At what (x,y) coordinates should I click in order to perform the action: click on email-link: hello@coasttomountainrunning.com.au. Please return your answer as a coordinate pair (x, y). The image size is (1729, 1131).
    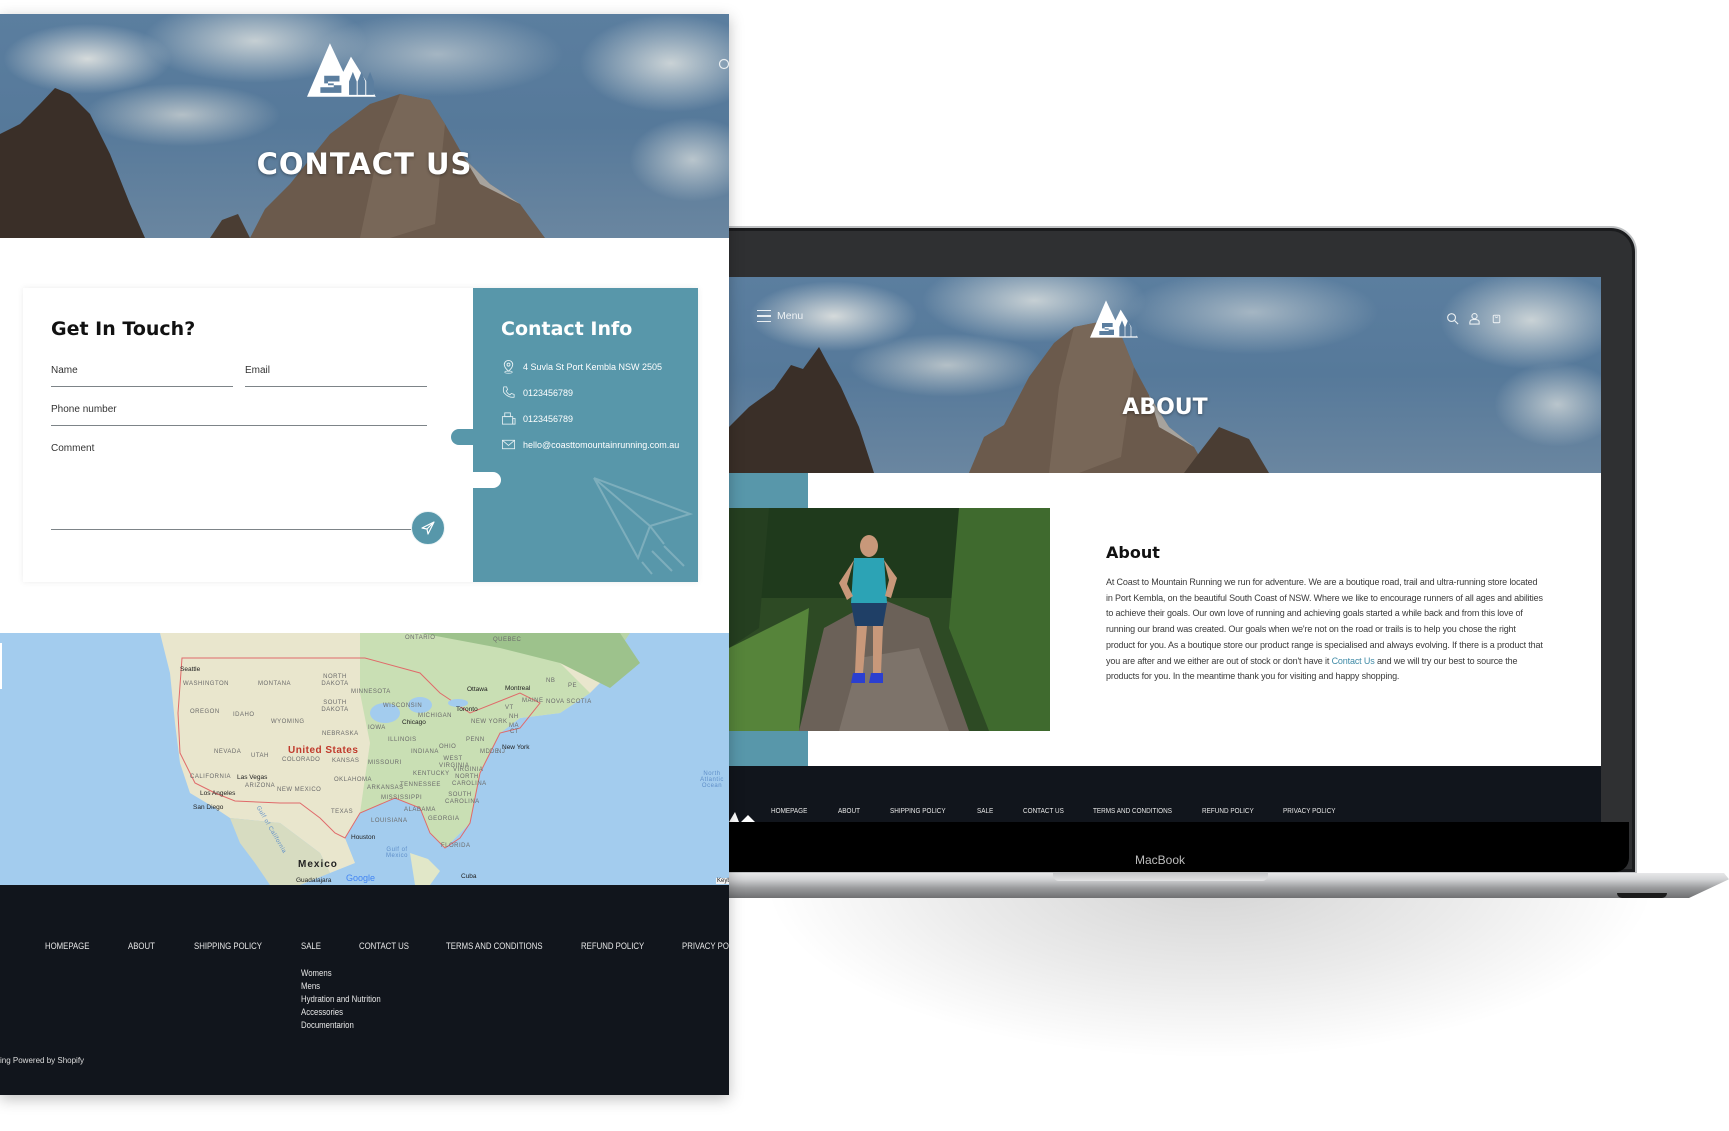
    Looking at the image, I should click on (601, 445).